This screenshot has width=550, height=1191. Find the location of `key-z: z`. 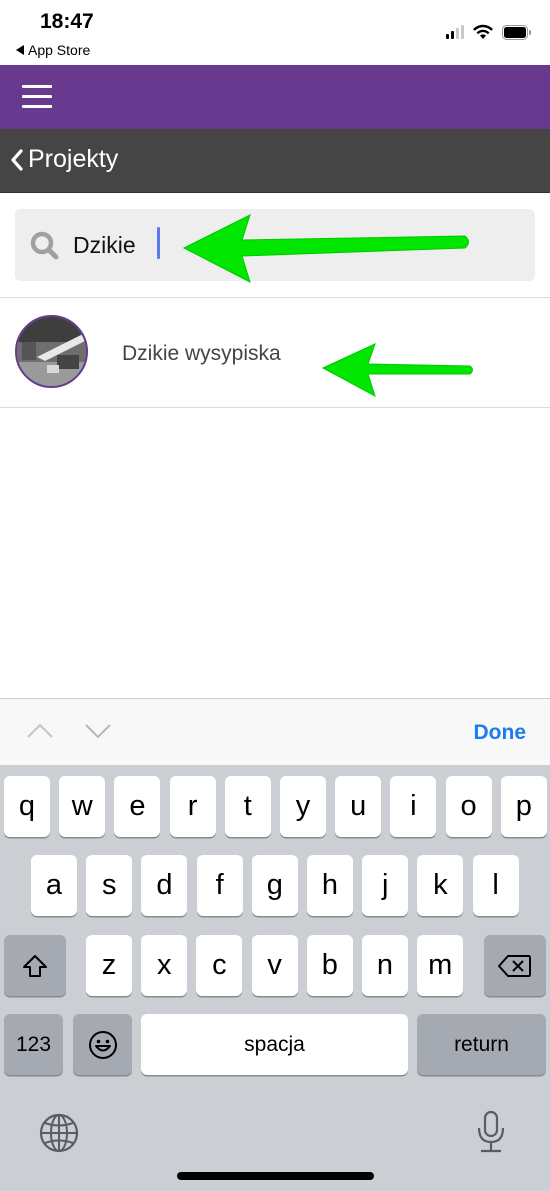

key-z: z is located at coordinates (109, 965).